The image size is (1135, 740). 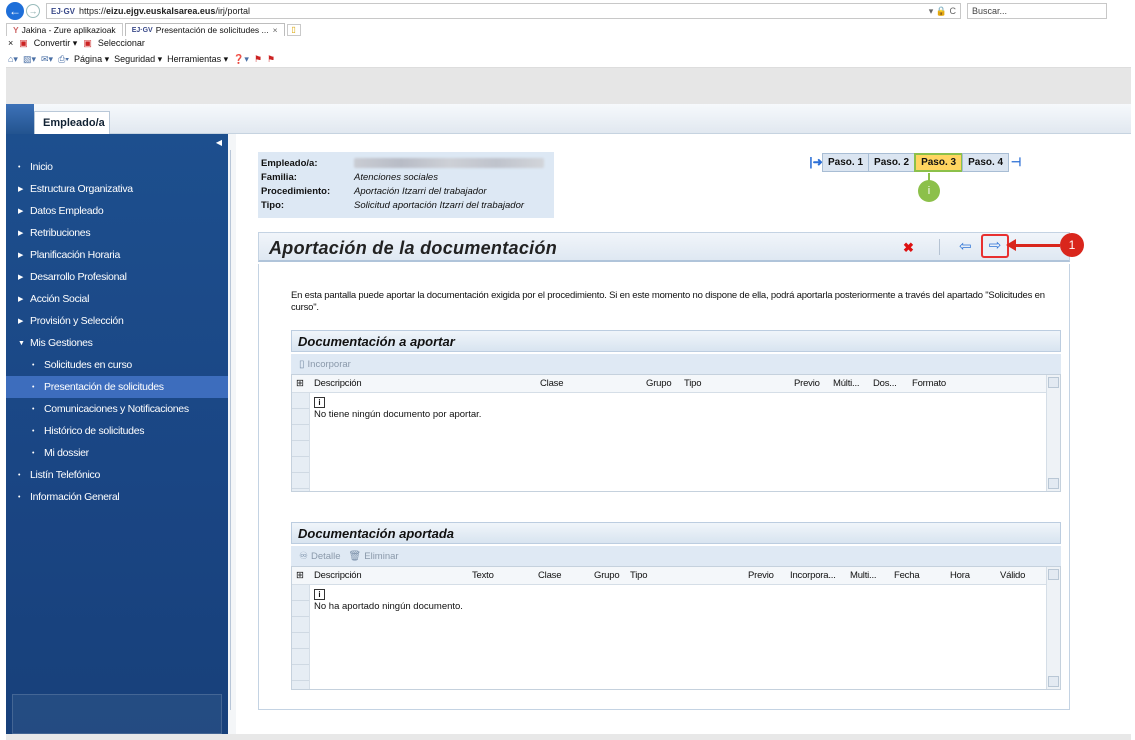 I want to click on step-4: Paso. 4, so click(x=986, y=162).